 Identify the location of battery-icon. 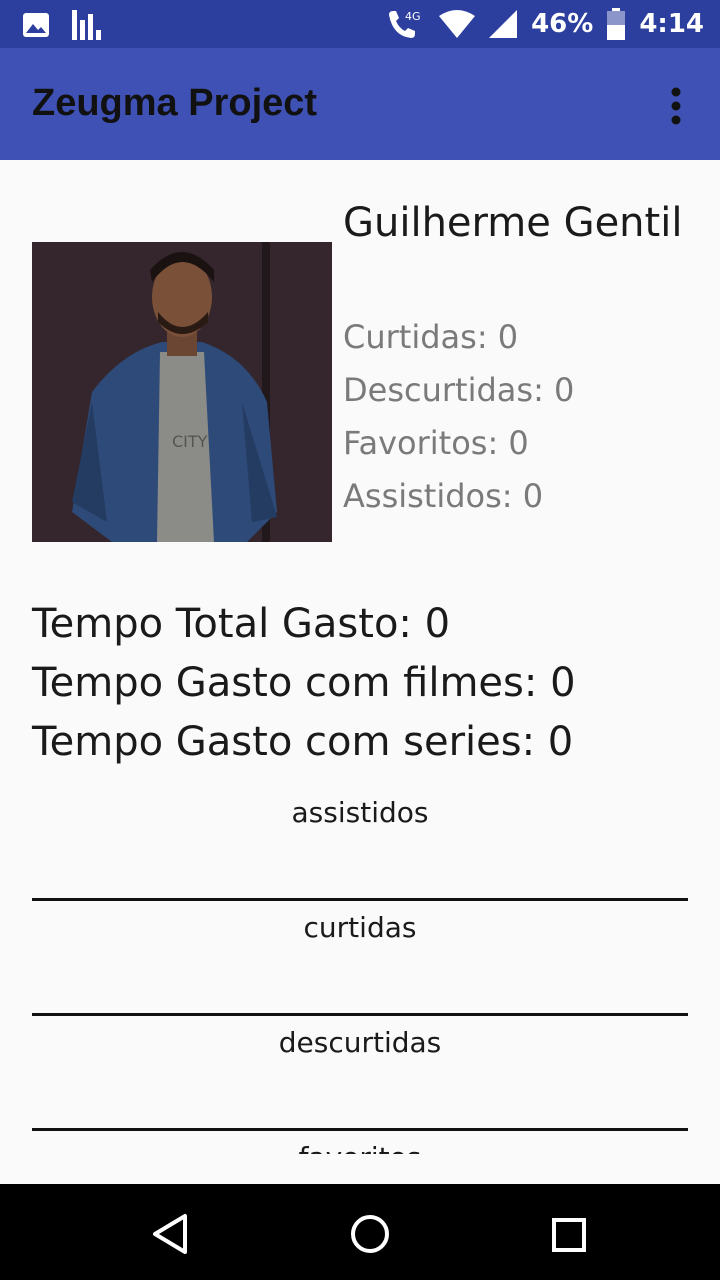
(616, 24).